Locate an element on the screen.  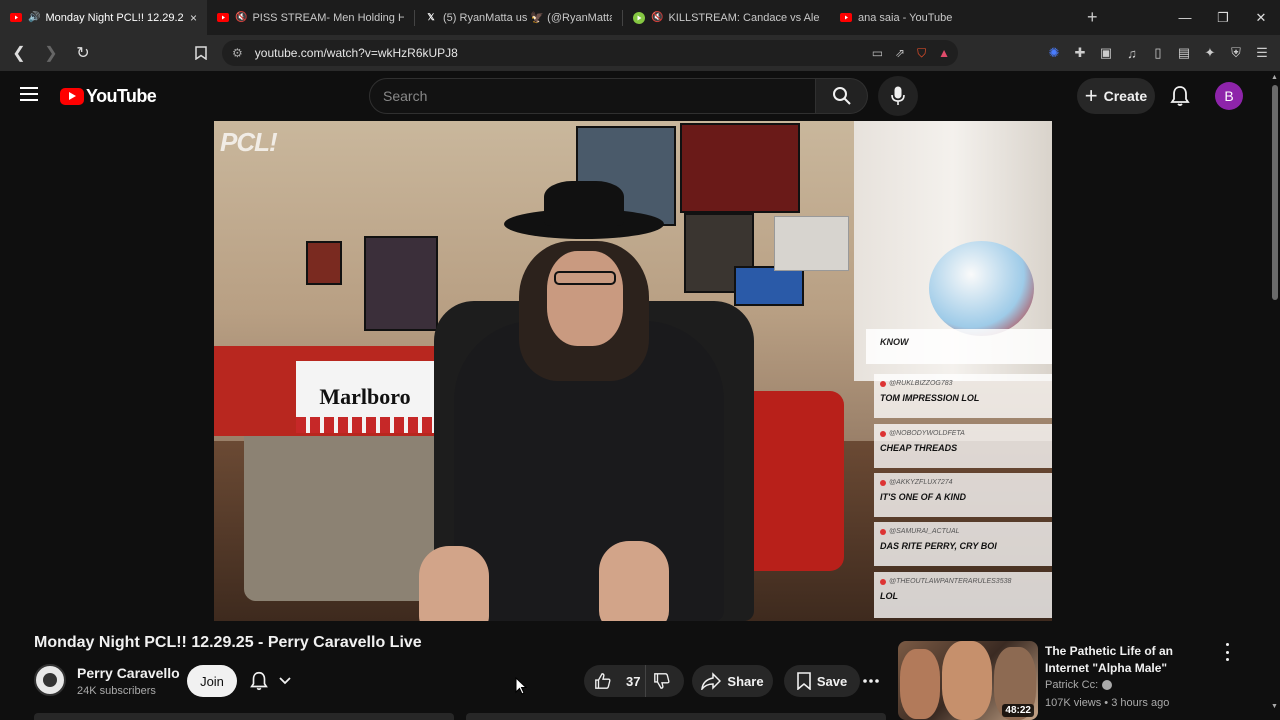
create-button: + Create is located at coordinates (1116, 96).